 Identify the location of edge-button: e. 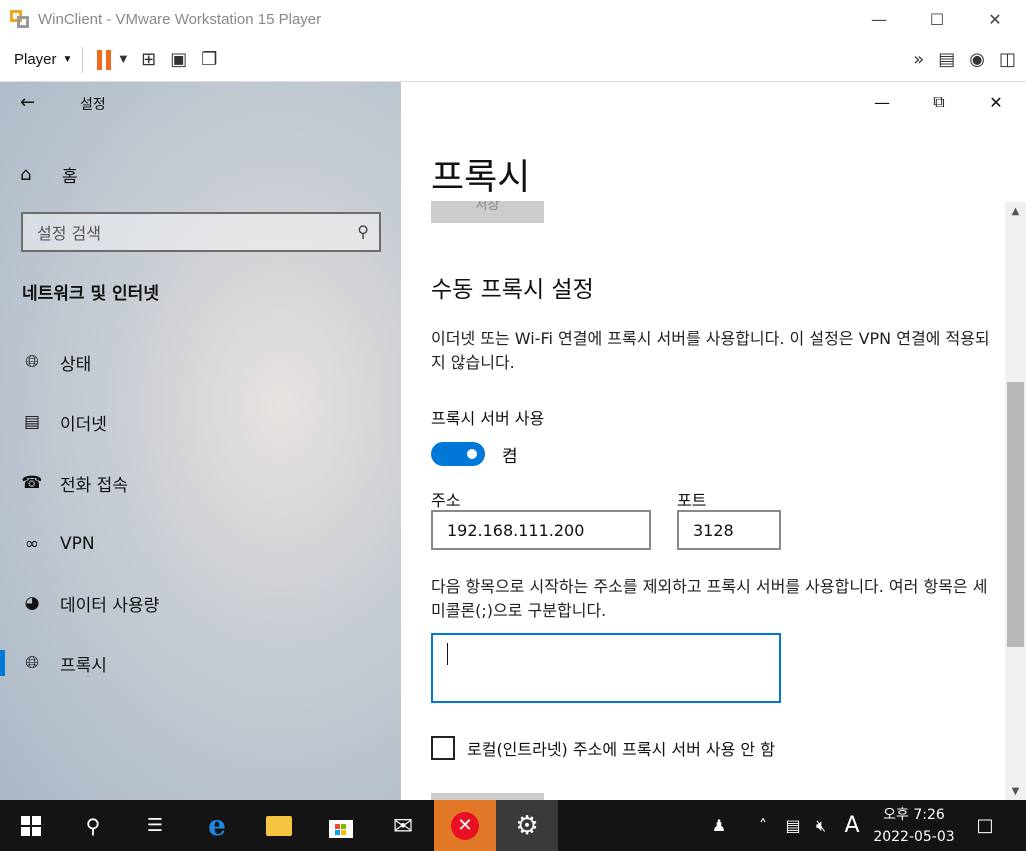
(217, 825).